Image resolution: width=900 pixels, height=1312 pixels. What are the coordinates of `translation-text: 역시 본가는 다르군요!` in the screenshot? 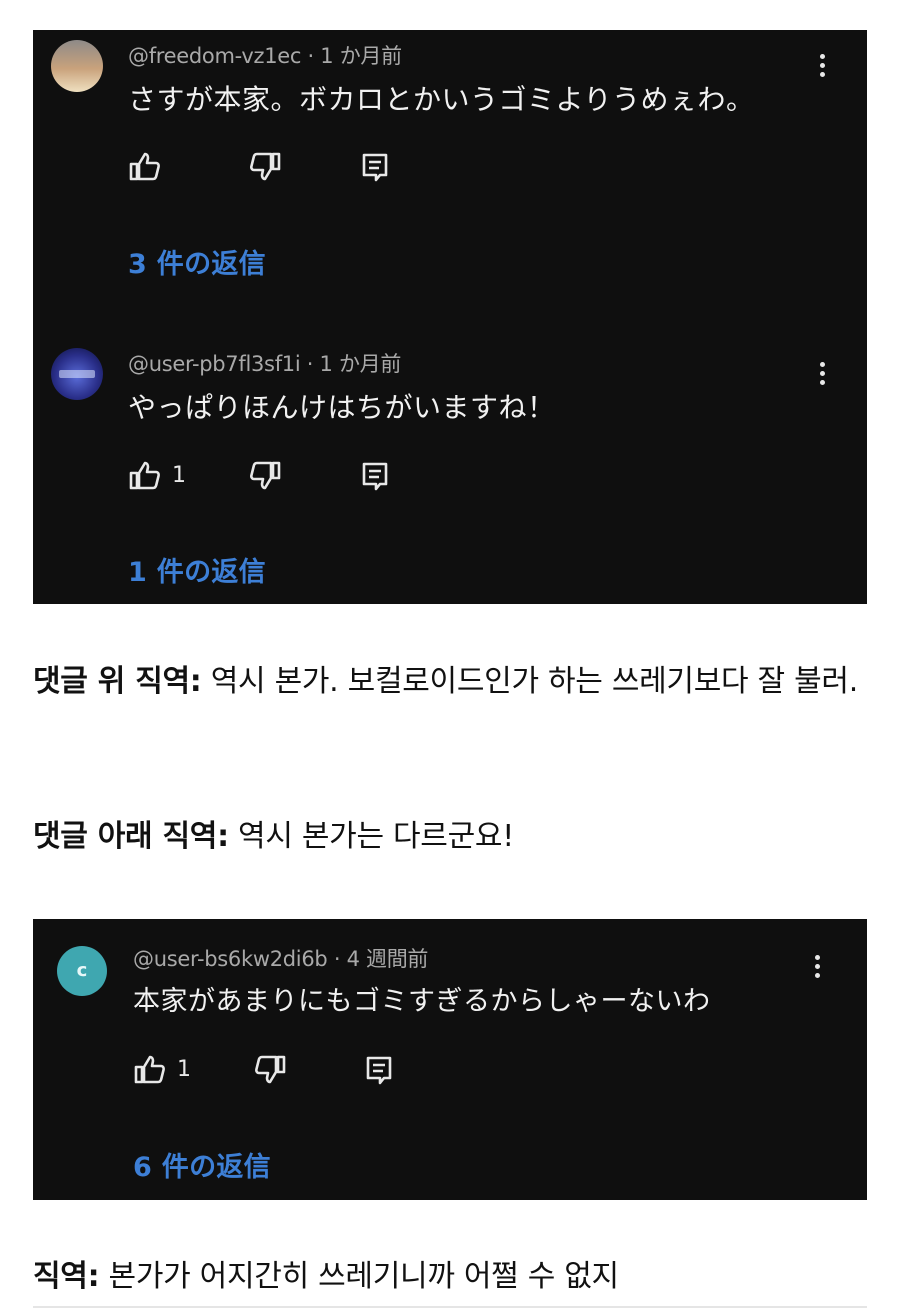 It's located at (371, 836).